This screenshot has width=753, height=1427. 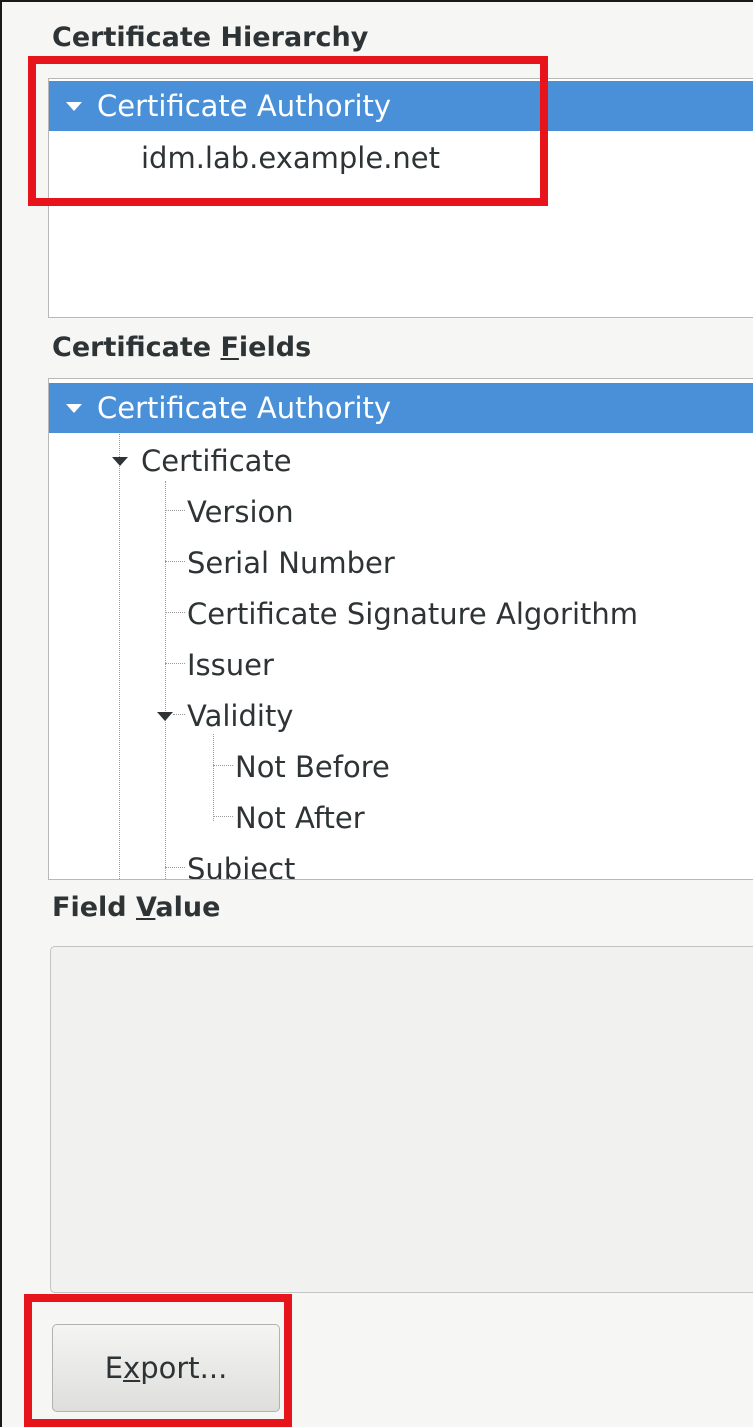 What do you see at coordinates (401, 408) in the screenshot?
I see `field-item-certificate-authority: Certificate Authority` at bounding box center [401, 408].